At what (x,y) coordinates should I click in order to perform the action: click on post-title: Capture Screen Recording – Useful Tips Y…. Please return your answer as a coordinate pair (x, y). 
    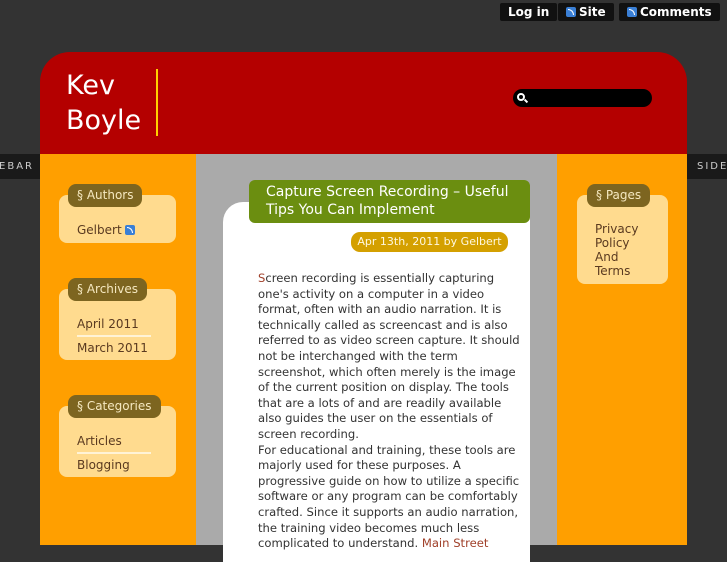
    Looking at the image, I should click on (389, 201).